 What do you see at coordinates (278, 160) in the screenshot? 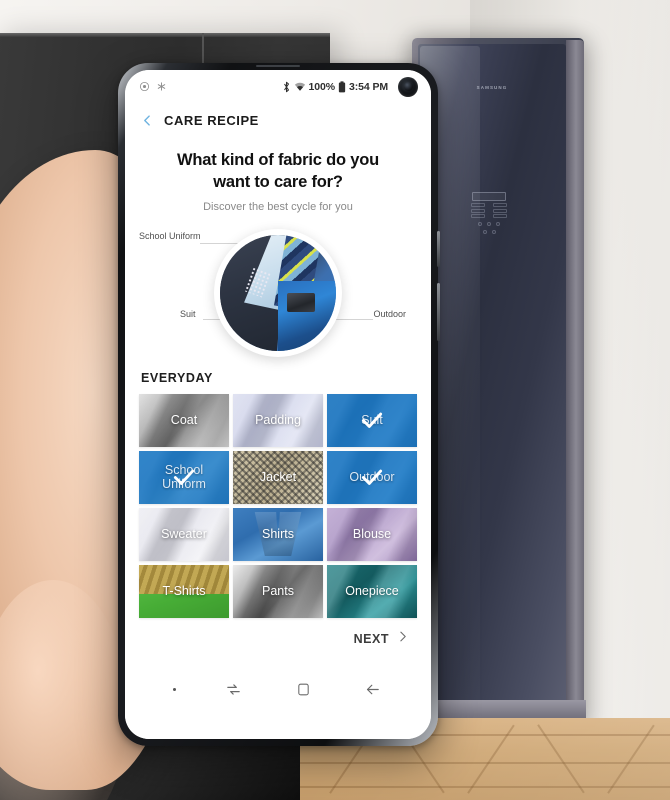
I see `headline-line-1: What kind of fabric do you` at bounding box center [278, 160].